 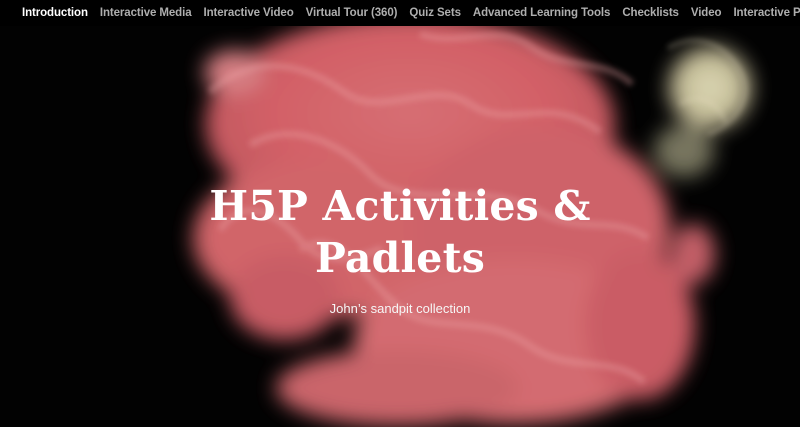 I want to click on nav-item-interactive-video: Interactive Video, so click(x=249, y=13).